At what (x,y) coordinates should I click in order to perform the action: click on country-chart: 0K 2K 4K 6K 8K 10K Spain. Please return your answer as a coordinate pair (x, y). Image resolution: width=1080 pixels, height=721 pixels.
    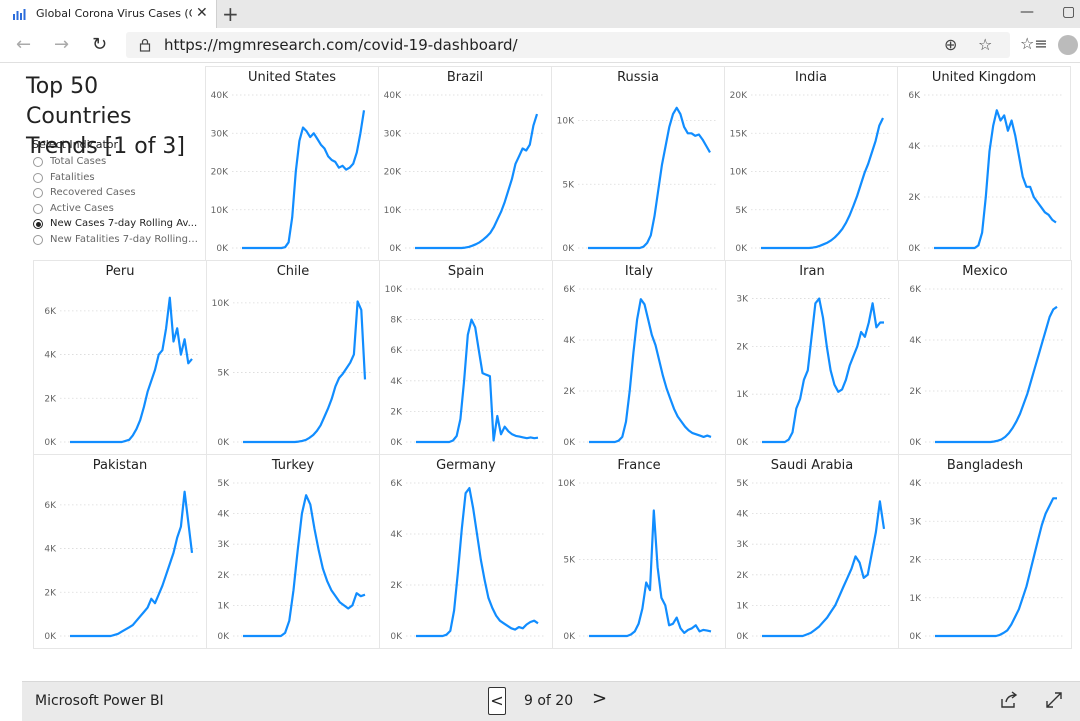
    Looking at the image, I should click on (466, 357).